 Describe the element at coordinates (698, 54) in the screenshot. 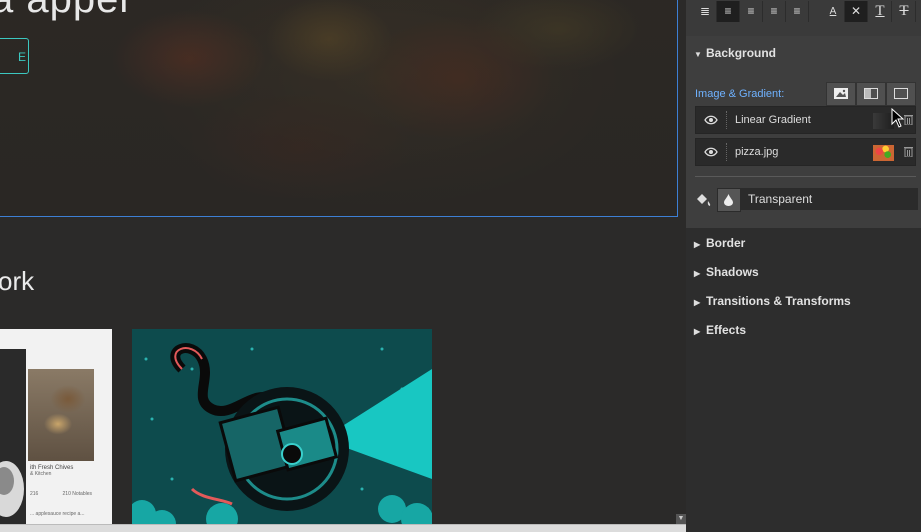

I see `expanded-caret-icon: ▼` at that location.